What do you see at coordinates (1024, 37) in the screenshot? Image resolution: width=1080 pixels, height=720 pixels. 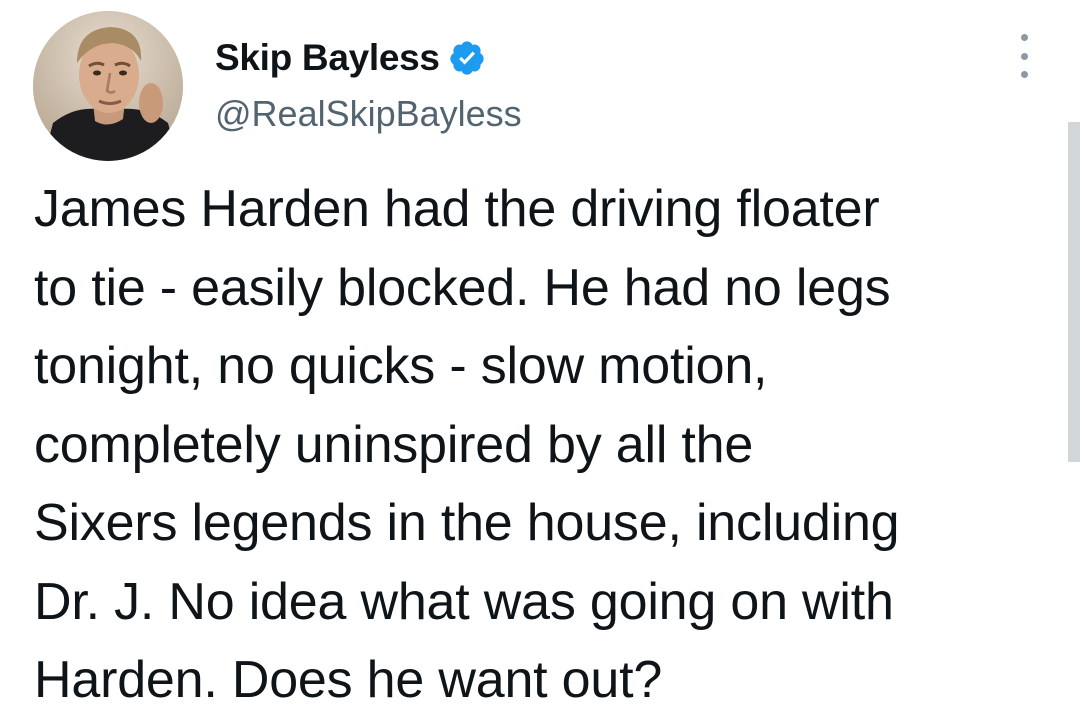 I see `more-options-icon` at bounding box center [1024, 37].